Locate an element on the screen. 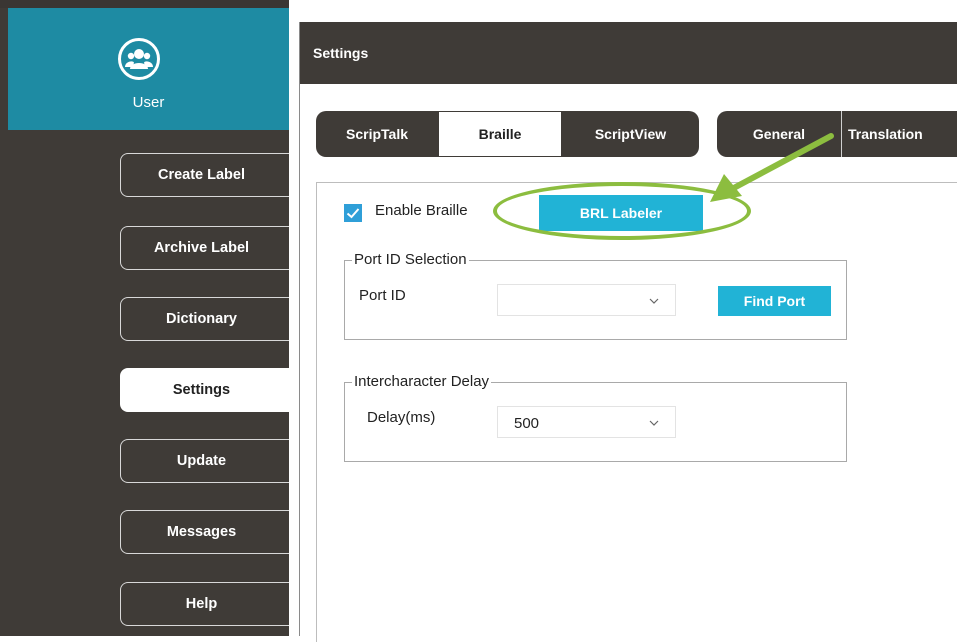 This screenshot has height=642, width=957. sidebar-item-help: Help is located at coordinates (205, 604).